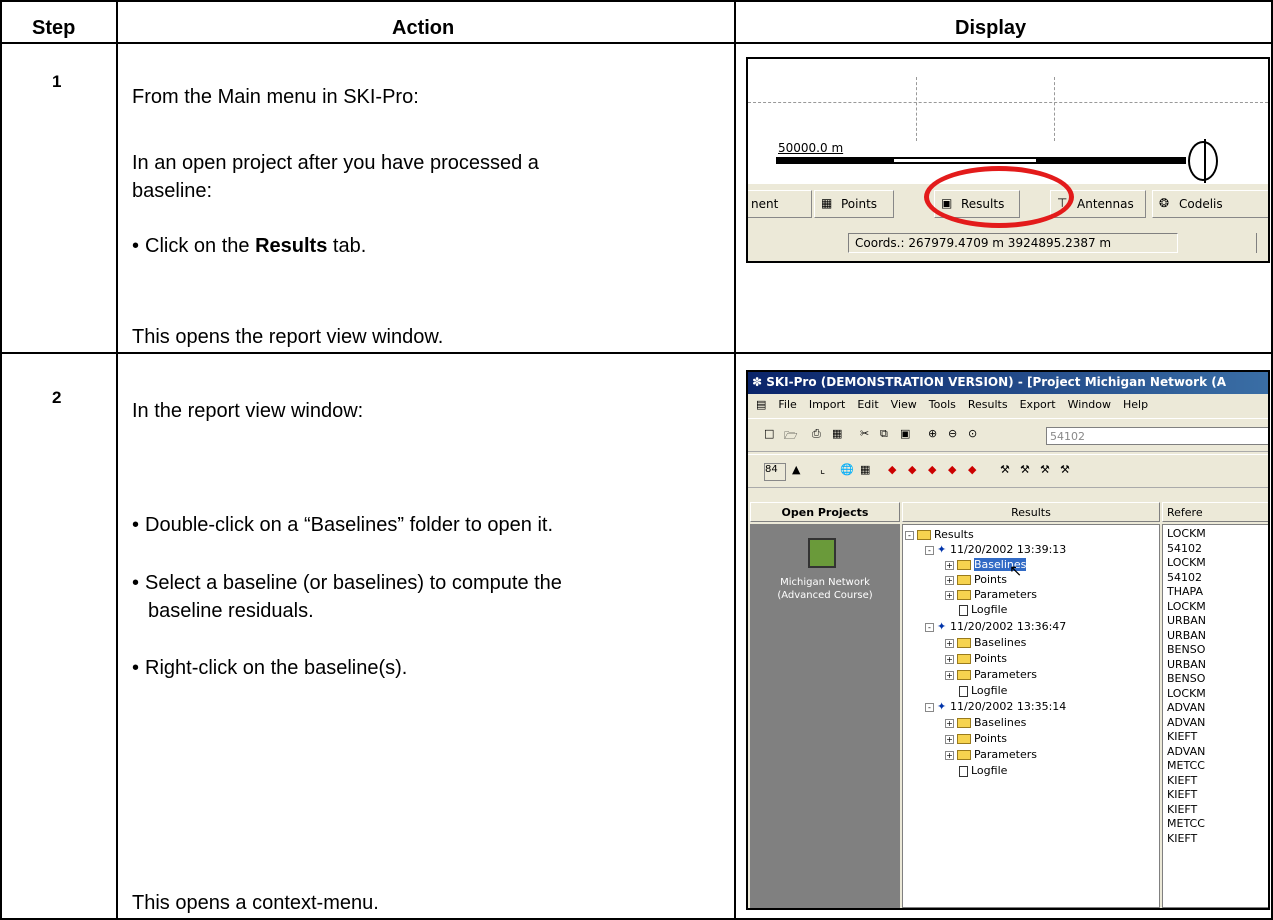 The height and width of the screenshot is (920, 1273). What do you see at coordinates (1185, 592) in the screenshot?
I see `list-item: THAPA` at bounding box center [1185, 592].